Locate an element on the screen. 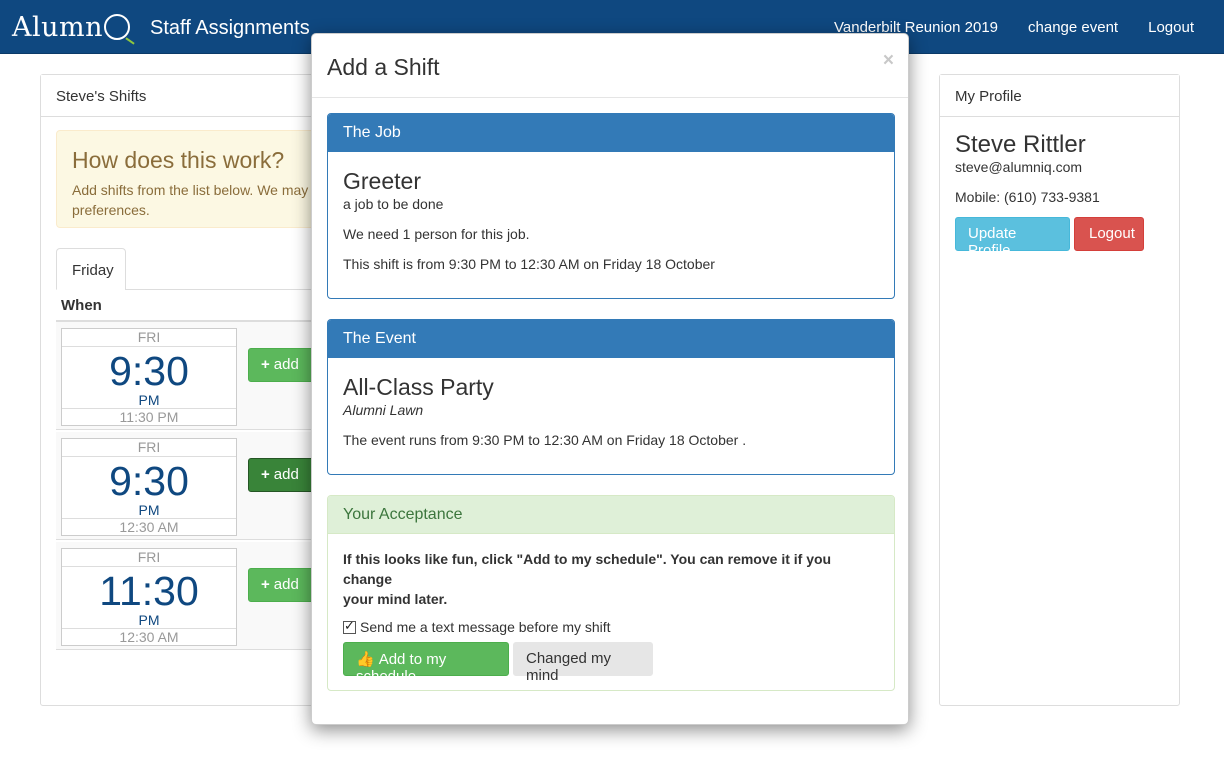  alert-text-line2: preferences. is located at coordinates (111, 210).